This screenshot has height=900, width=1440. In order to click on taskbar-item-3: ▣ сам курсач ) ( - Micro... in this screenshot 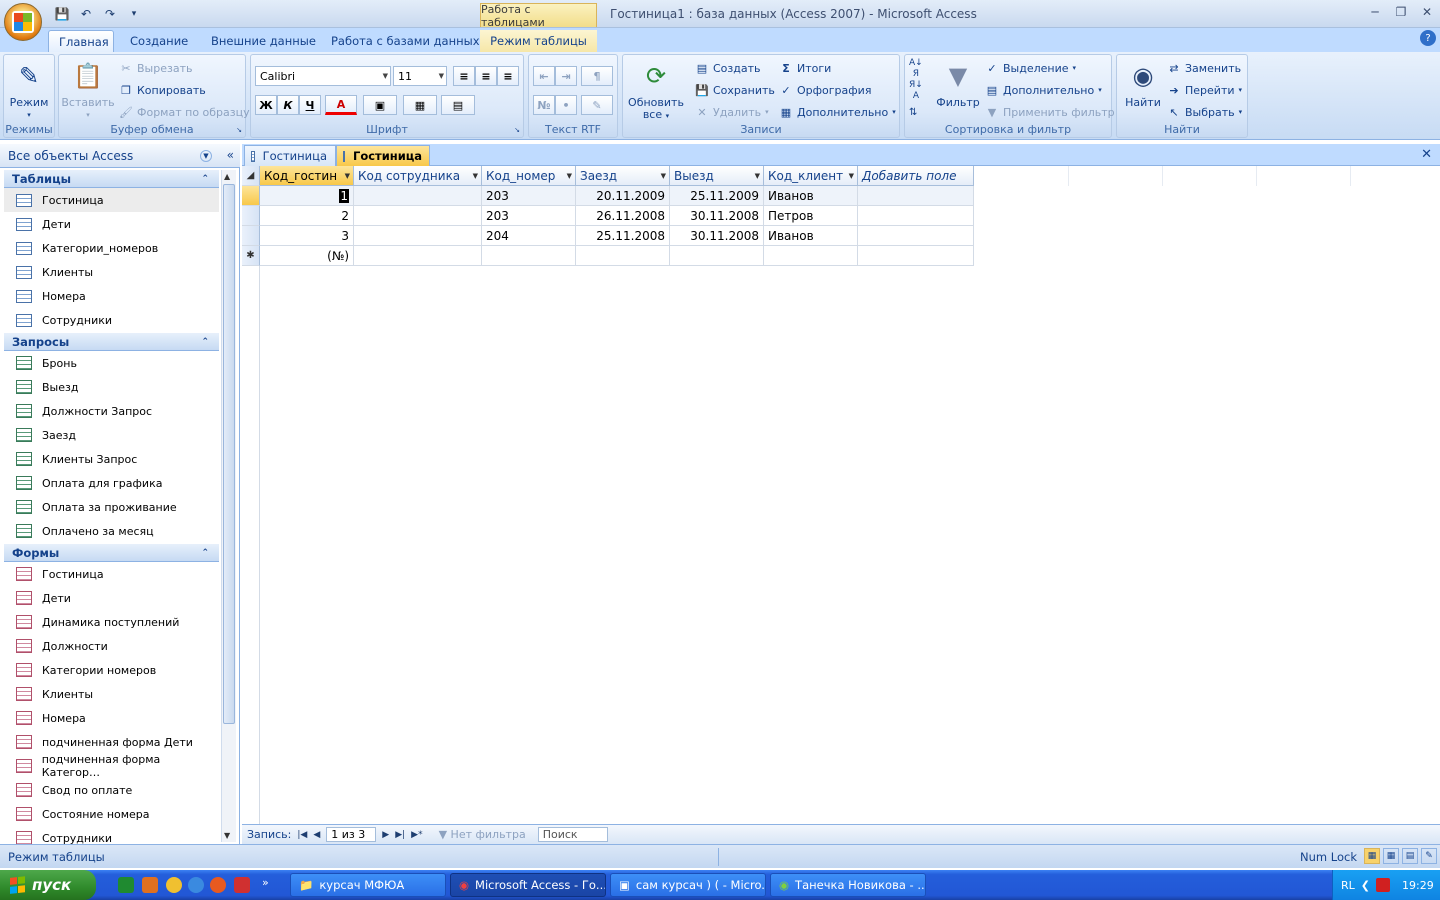, I will do `click(688, 885)`.